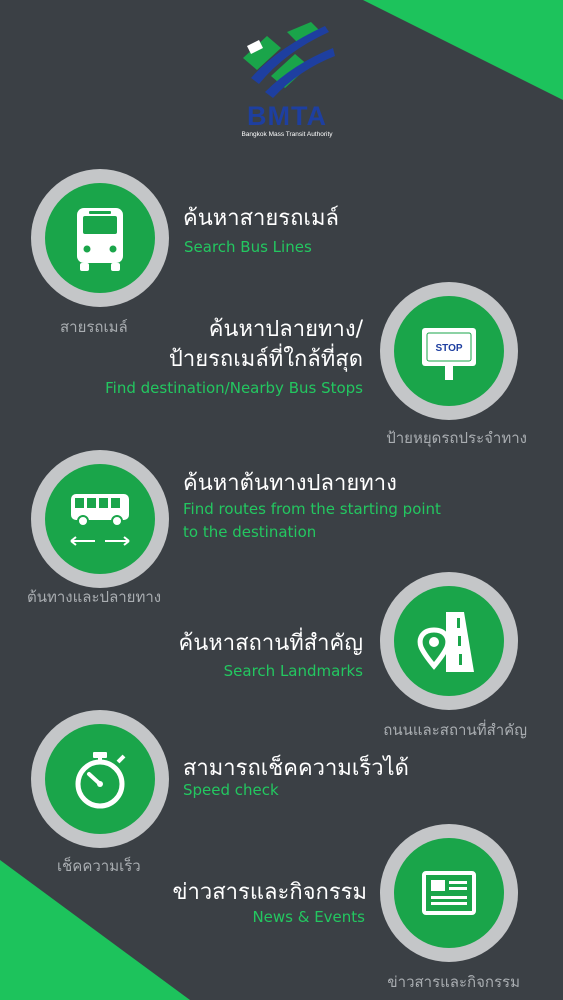 The width and height of the screenshot is (563, 1000). I want to click on bus-stop-sign-icon: STOP, so click(449, 354).